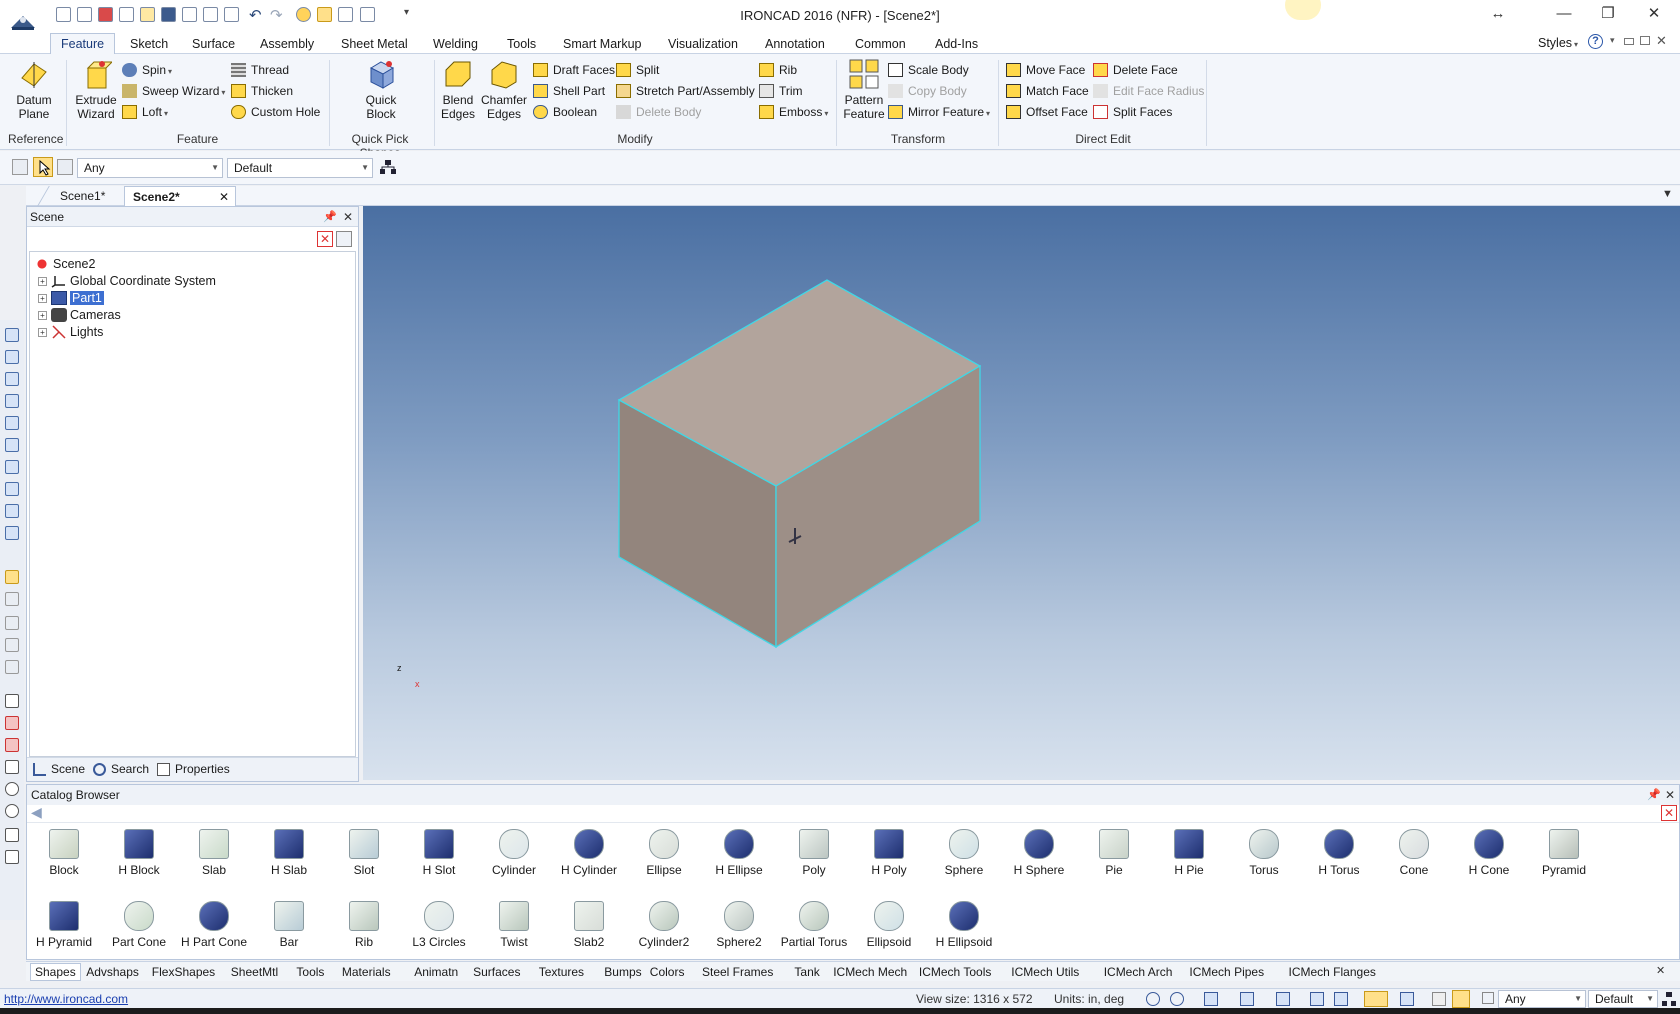 The width and height of the screenshot is (1680, 1014). I want to click on split-button: Split, so click(637, 70).